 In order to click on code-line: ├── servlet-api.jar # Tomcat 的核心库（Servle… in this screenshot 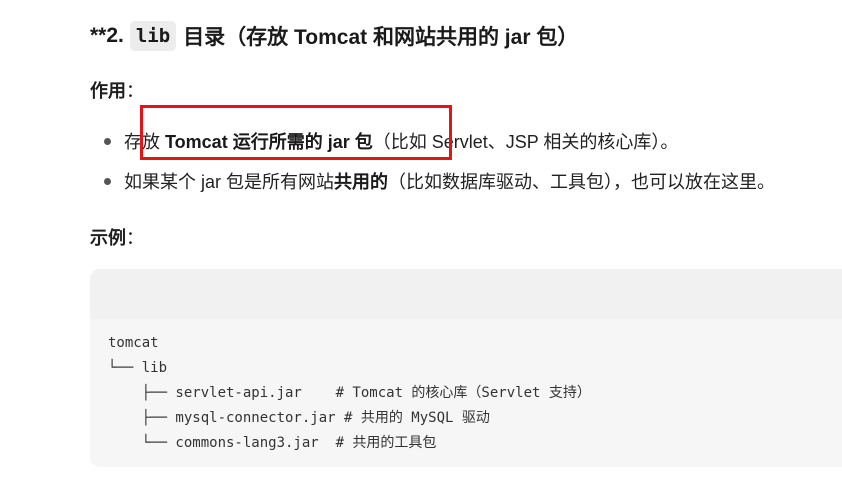, I will do `click(349, 393)`.